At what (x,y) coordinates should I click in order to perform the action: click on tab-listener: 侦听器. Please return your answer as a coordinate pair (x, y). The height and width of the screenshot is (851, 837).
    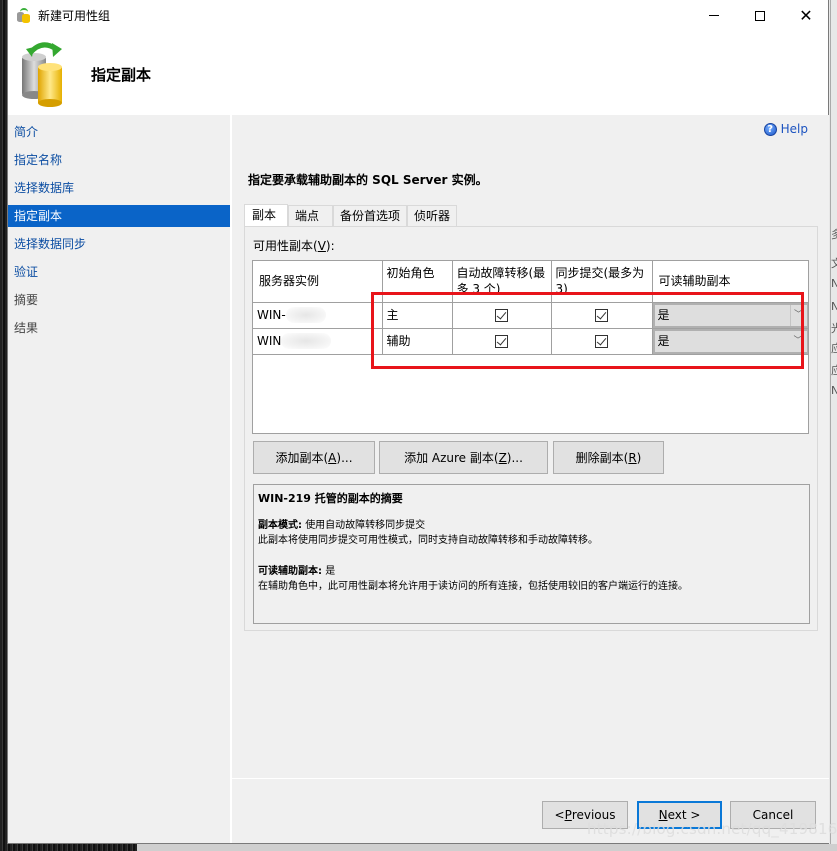
    Looking at the image, I should click on (432, 215).